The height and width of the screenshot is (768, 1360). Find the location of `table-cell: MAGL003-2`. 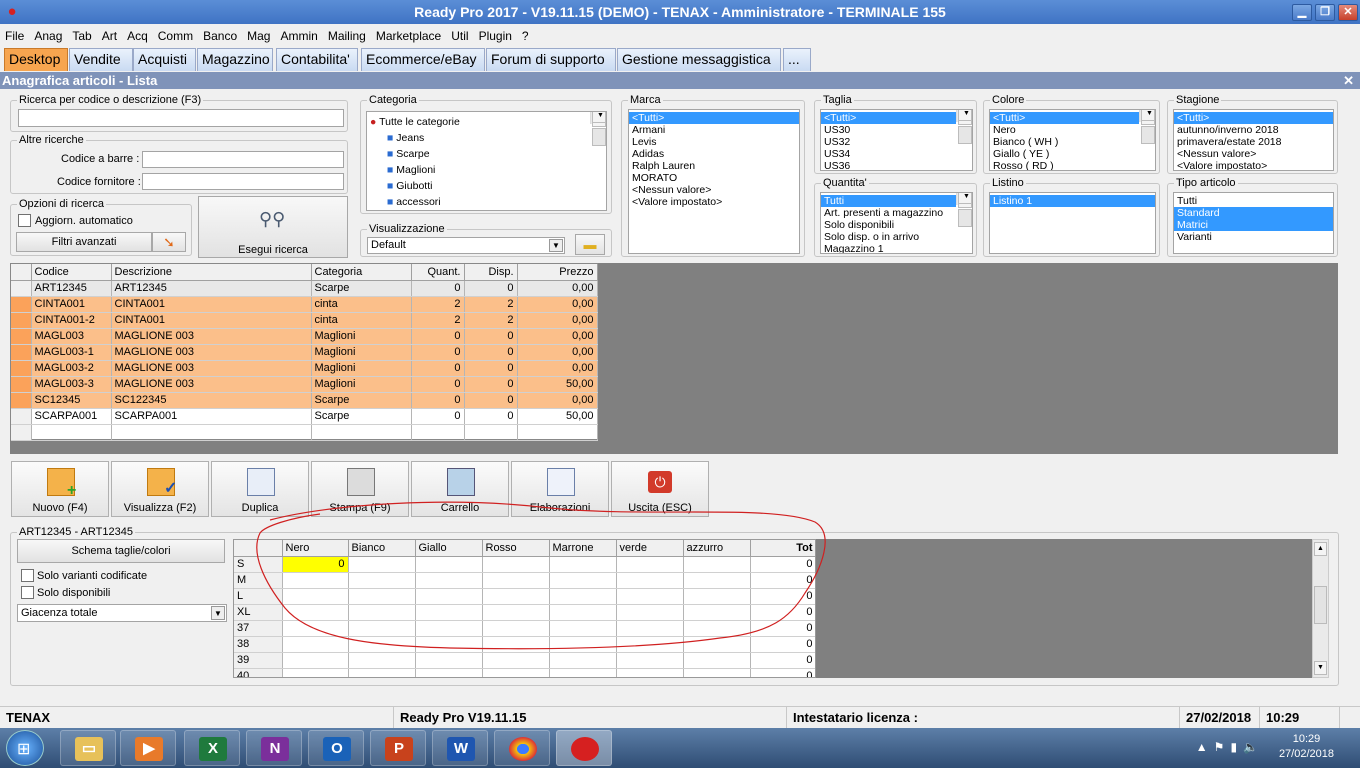

table-cell: MAGL003-2 is located at coordinates (71, 368).